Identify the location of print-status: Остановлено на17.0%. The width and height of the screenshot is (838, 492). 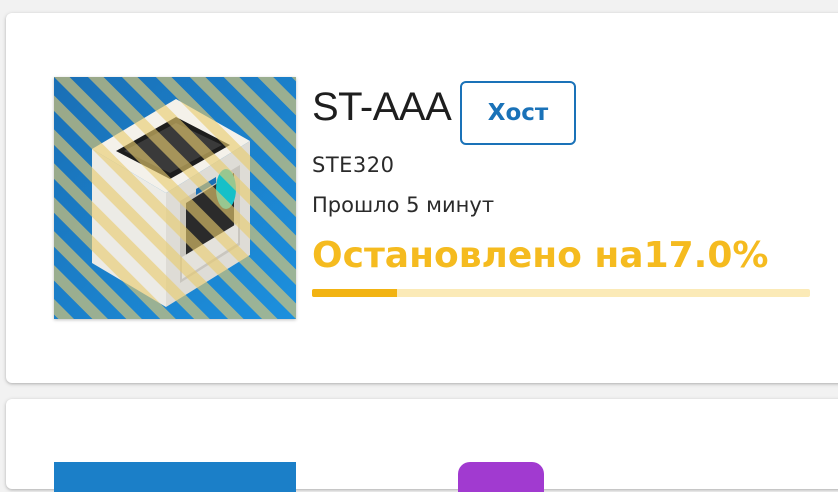
(540, 255).